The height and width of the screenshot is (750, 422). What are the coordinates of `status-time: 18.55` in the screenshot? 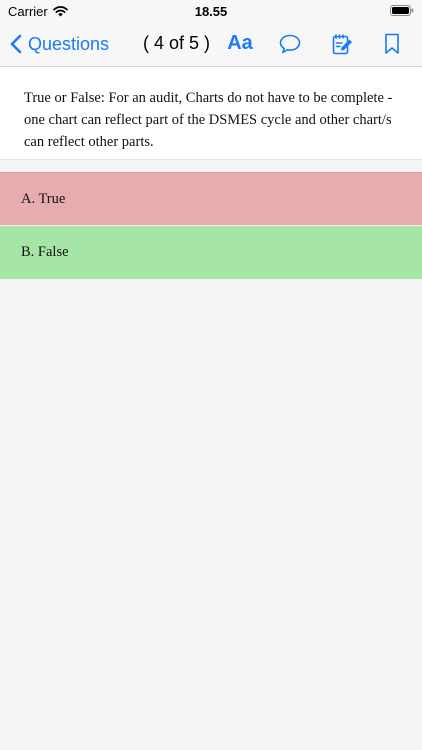 It's located at (211, 11).